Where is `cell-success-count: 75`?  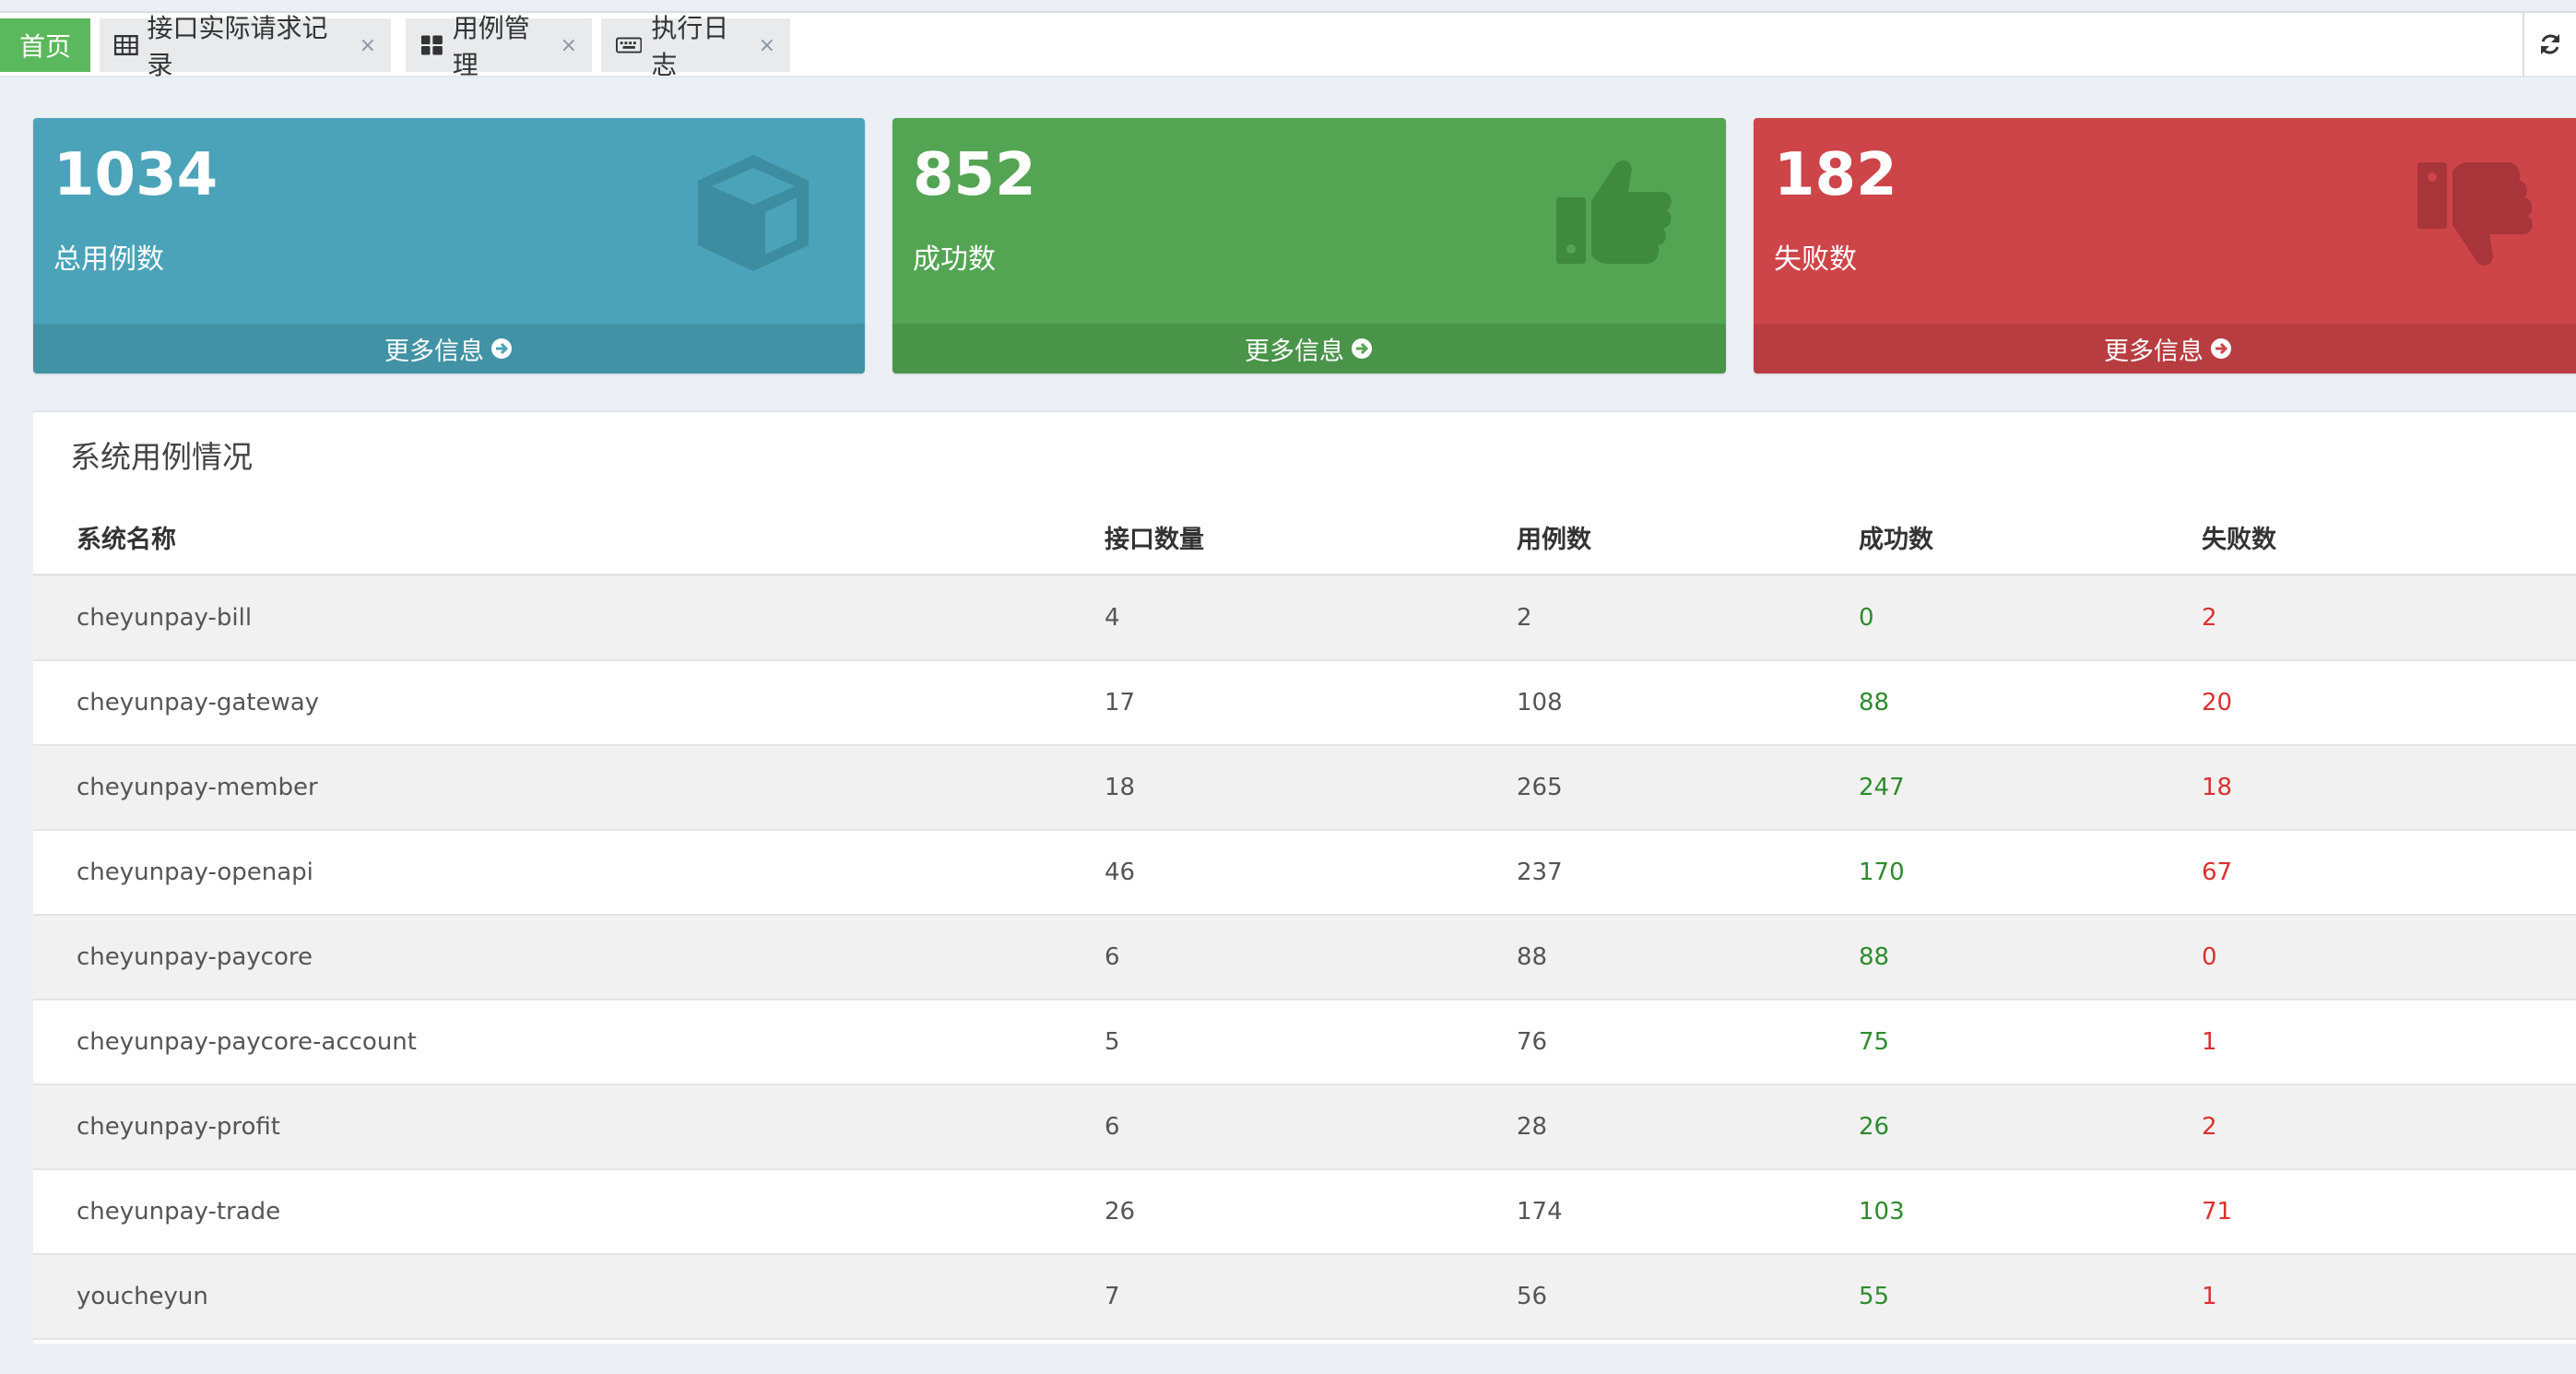 cell-success-count: 75 is located at coordinates (1874, 1042).